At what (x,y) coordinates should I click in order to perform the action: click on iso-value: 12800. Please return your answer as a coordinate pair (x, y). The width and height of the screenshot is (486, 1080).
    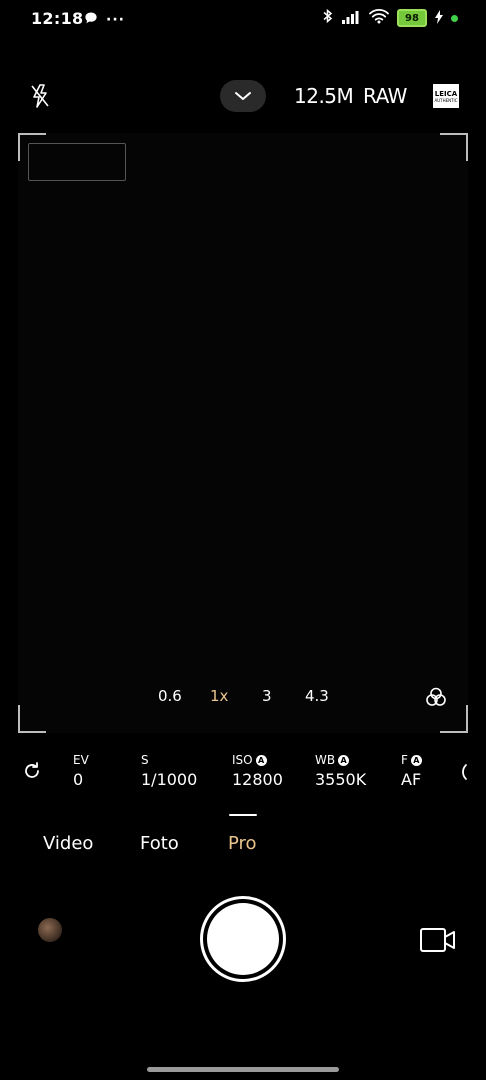
    Looking at the image, I should click on (257, 779).